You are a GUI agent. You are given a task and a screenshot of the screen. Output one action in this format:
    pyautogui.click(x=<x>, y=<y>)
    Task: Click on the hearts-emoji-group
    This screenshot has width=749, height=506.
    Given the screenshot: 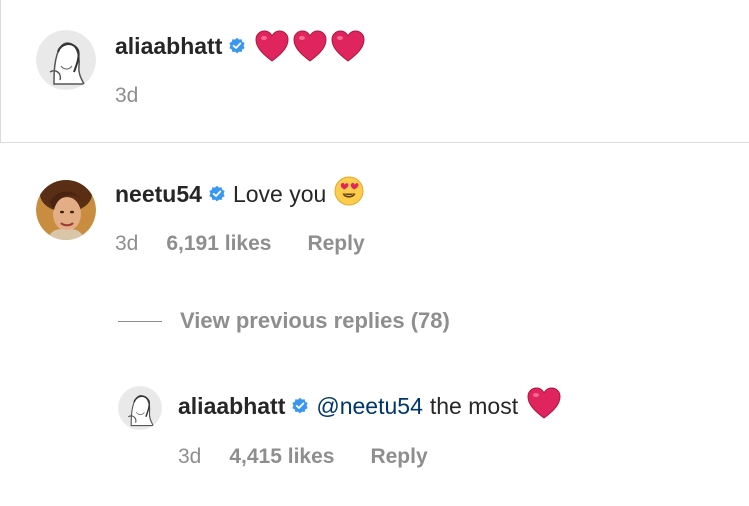 What is the action you would take?
    pyautogui.click(x=310, y=46)
    